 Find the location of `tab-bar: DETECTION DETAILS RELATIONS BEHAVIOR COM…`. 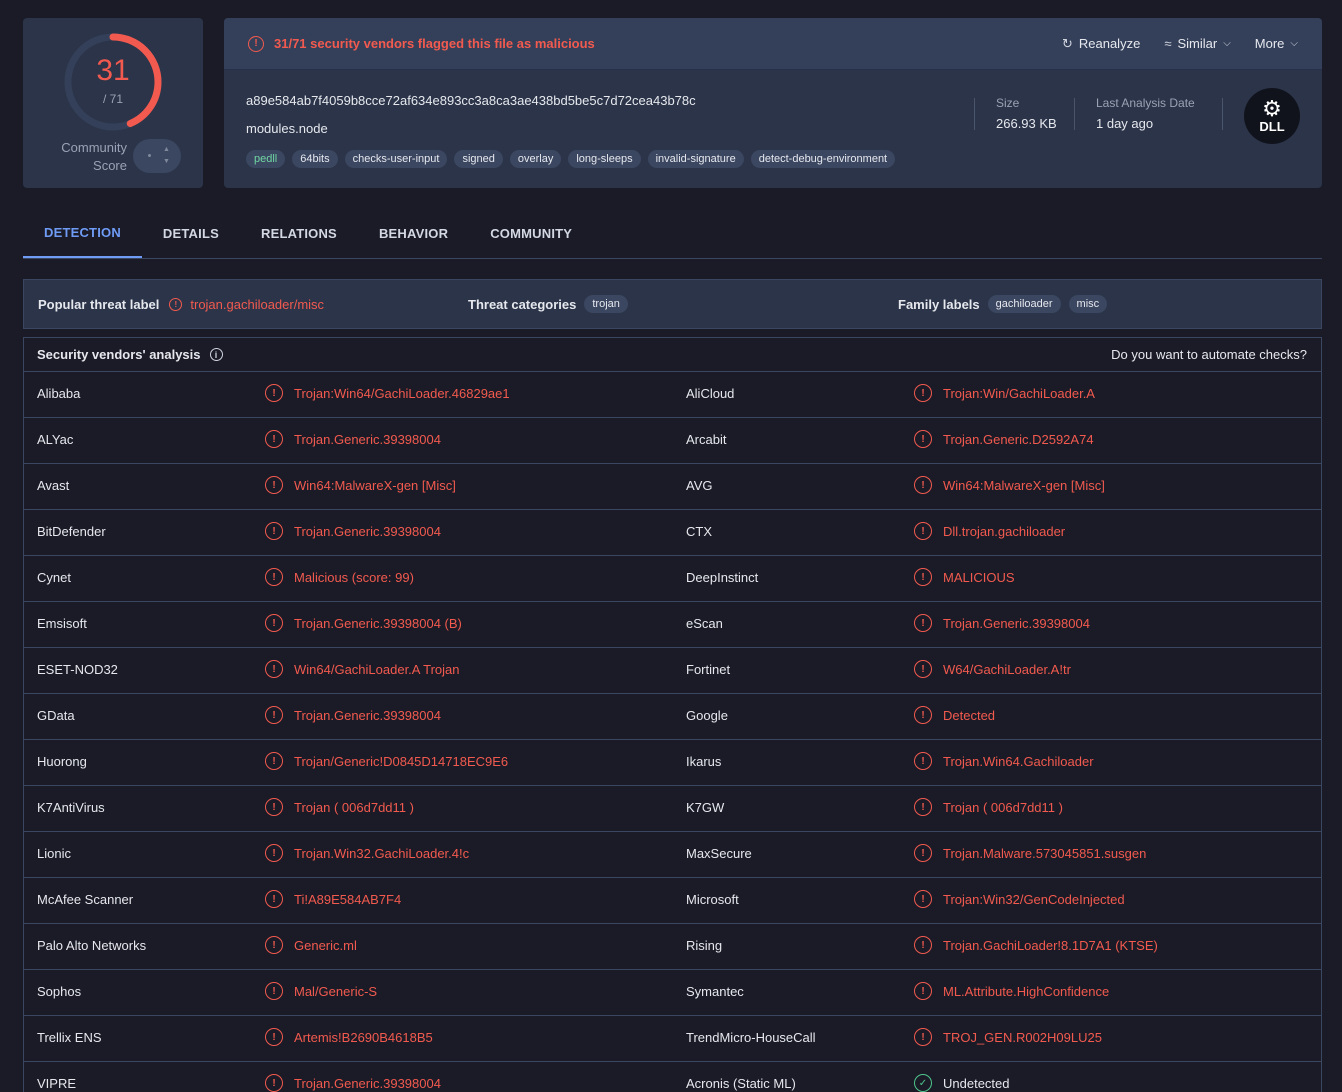

tab-bar: DETECTION DETAILS RELATIONS BEHAVIOR COM… is located at coordinates (672, 233).